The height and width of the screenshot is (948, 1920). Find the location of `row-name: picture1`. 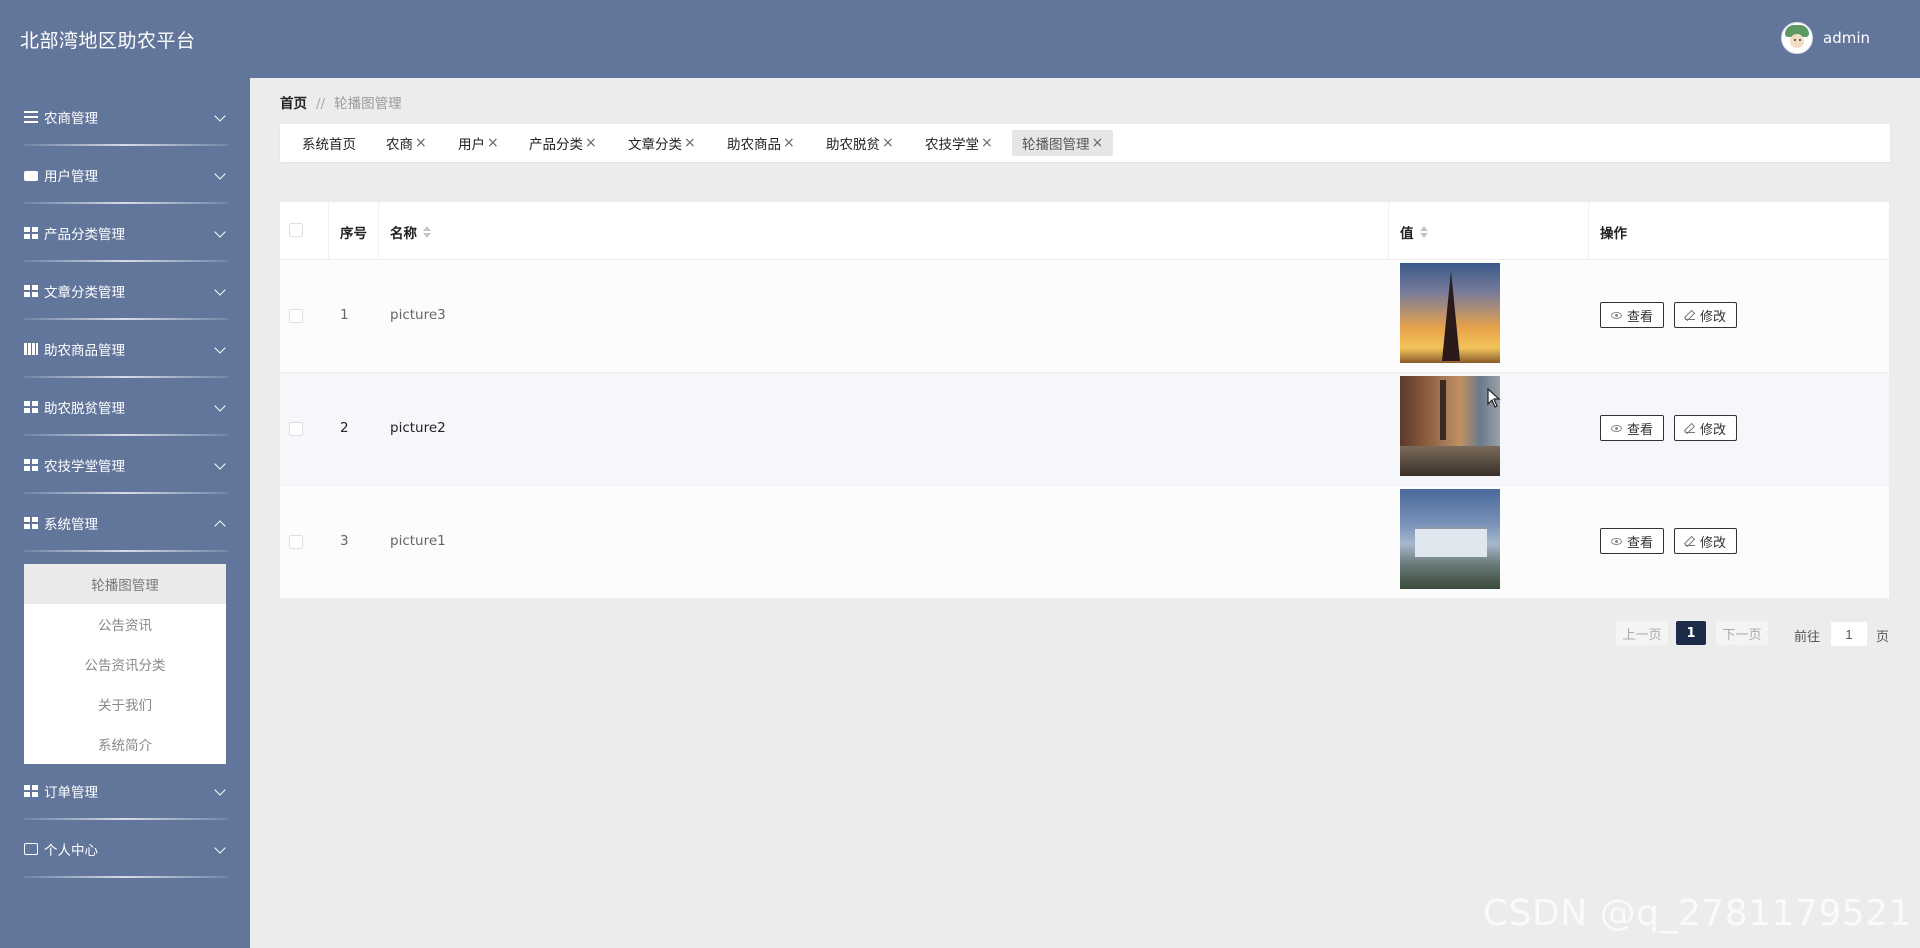

row-name: picture1 is located at coordinates (418, 541).